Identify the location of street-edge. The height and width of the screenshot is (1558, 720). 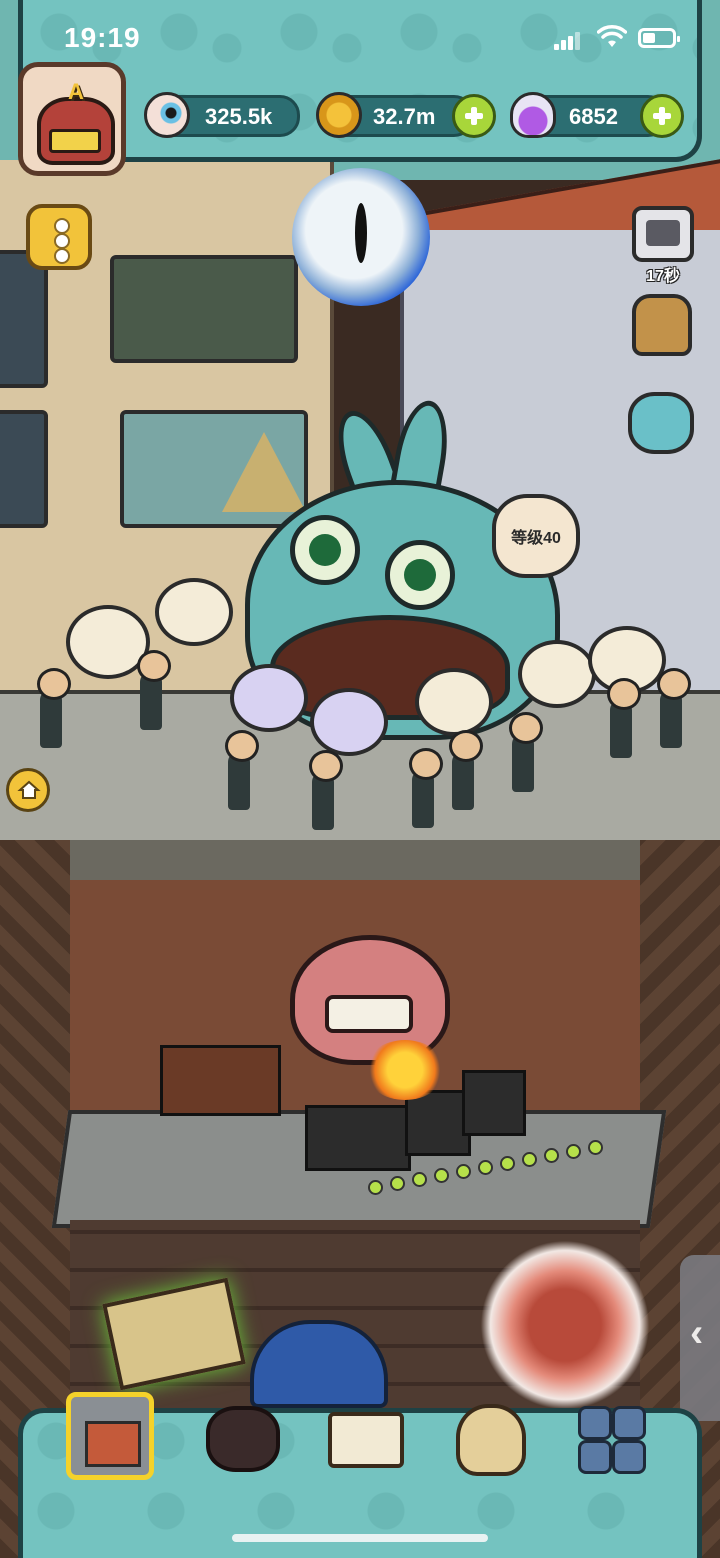
(360, 860).